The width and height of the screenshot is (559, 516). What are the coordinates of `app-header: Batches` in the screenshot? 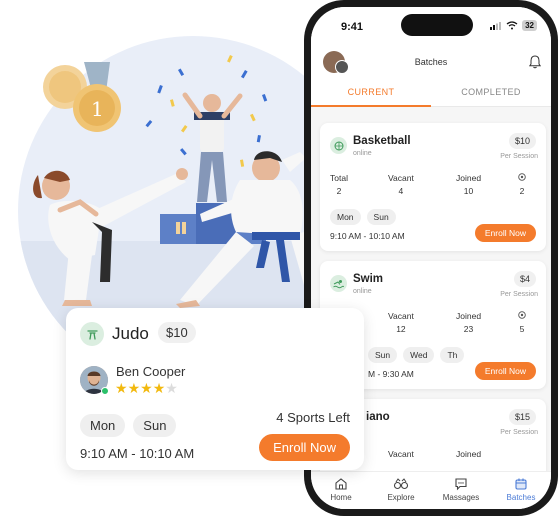 It's located at (431, 64).